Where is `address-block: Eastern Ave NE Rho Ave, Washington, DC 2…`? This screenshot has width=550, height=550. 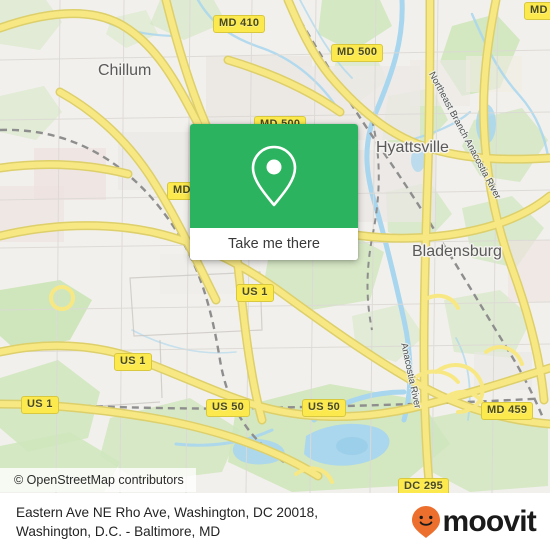
address-block: Eastern Ave NE Rho Ave, Washington, DC 2… is located at coordinates (167, 522).